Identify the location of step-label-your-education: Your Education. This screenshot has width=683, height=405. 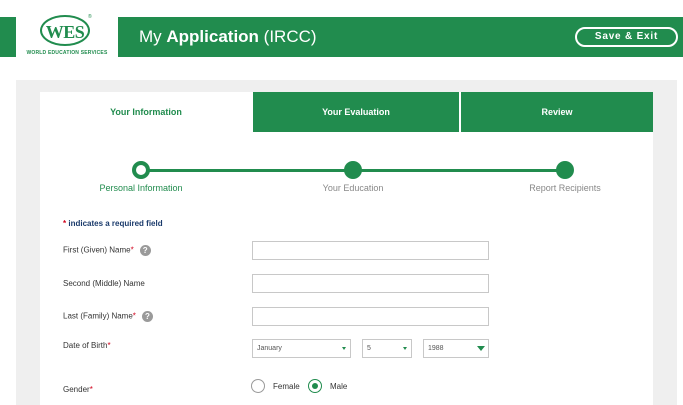
(353, 188).